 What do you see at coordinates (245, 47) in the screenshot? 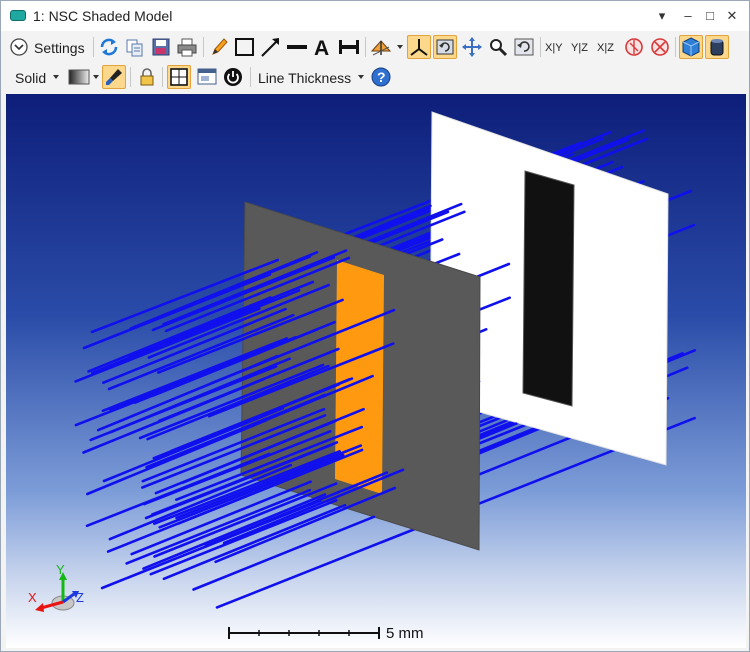
I see `rectangle-tool-icon` at bounding box center [245, 47].